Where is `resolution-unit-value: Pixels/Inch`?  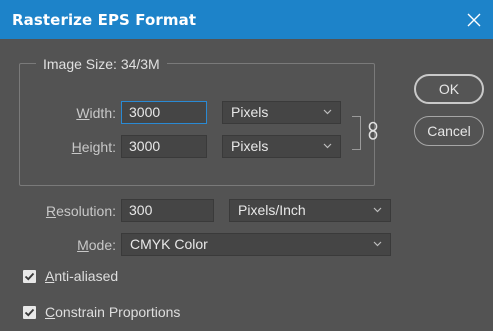
resolution-unit-value: Pixels/Inch is located at coordinates (272, 210).